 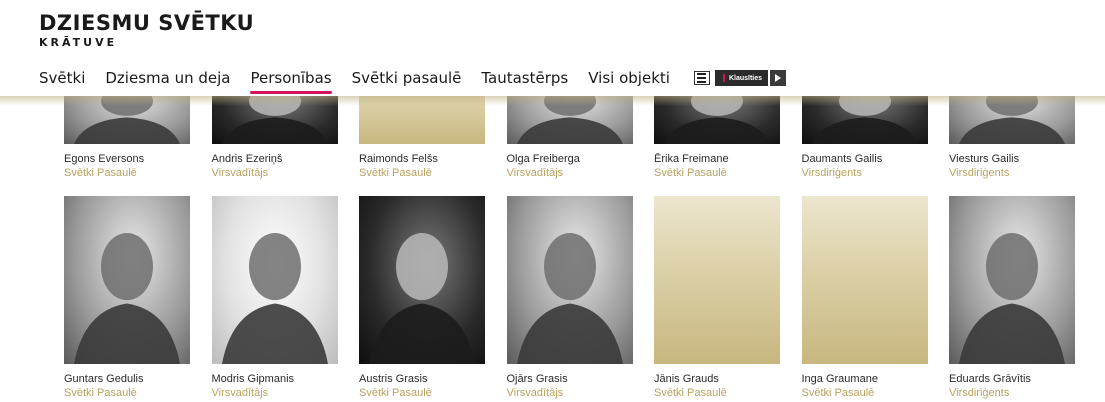 What do you see at coordinates (62, 78) in the screenshot?
I see `nav-item-svetki: Svētki` at bounding box center [62, 78].